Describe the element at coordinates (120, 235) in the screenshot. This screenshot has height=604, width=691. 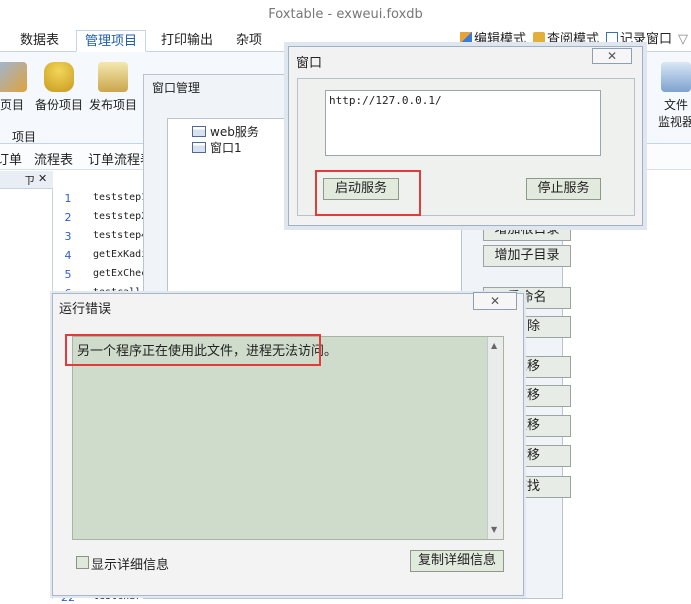
I see `list-item: teststep4` at that location.